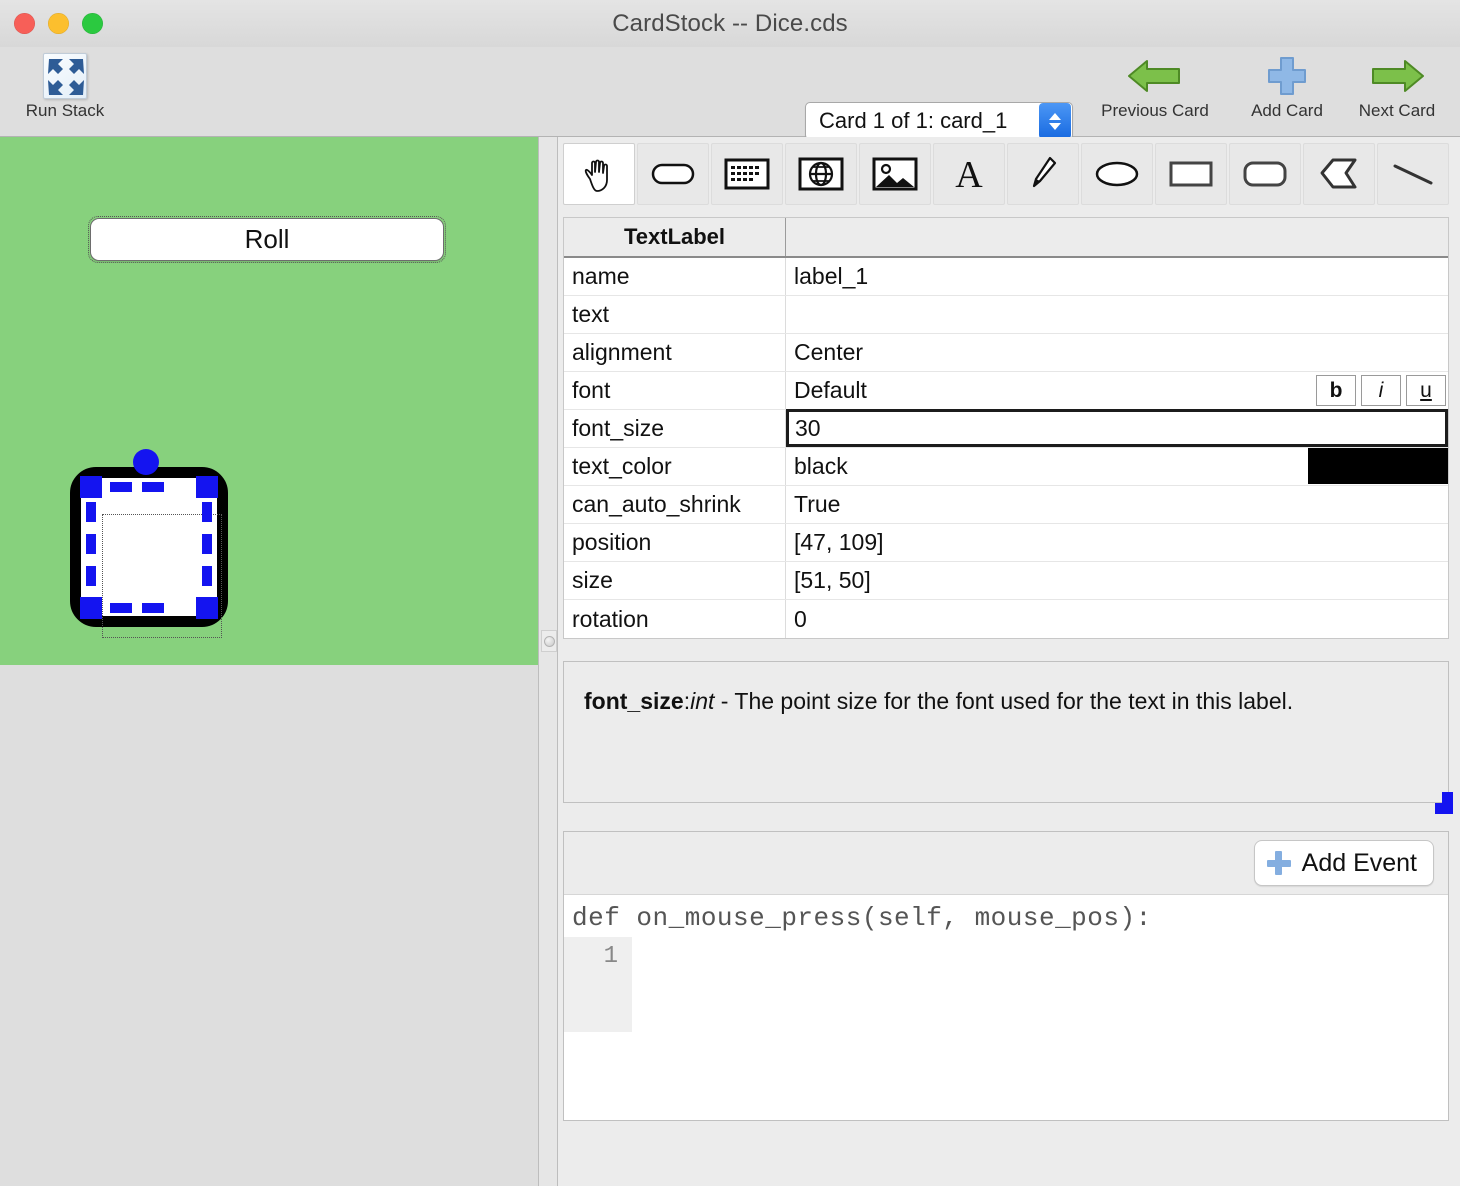  What do you see at coordinates (1117, 174) in the screenshot?
I see `oval-tool` at bounding box center [1117, 174].